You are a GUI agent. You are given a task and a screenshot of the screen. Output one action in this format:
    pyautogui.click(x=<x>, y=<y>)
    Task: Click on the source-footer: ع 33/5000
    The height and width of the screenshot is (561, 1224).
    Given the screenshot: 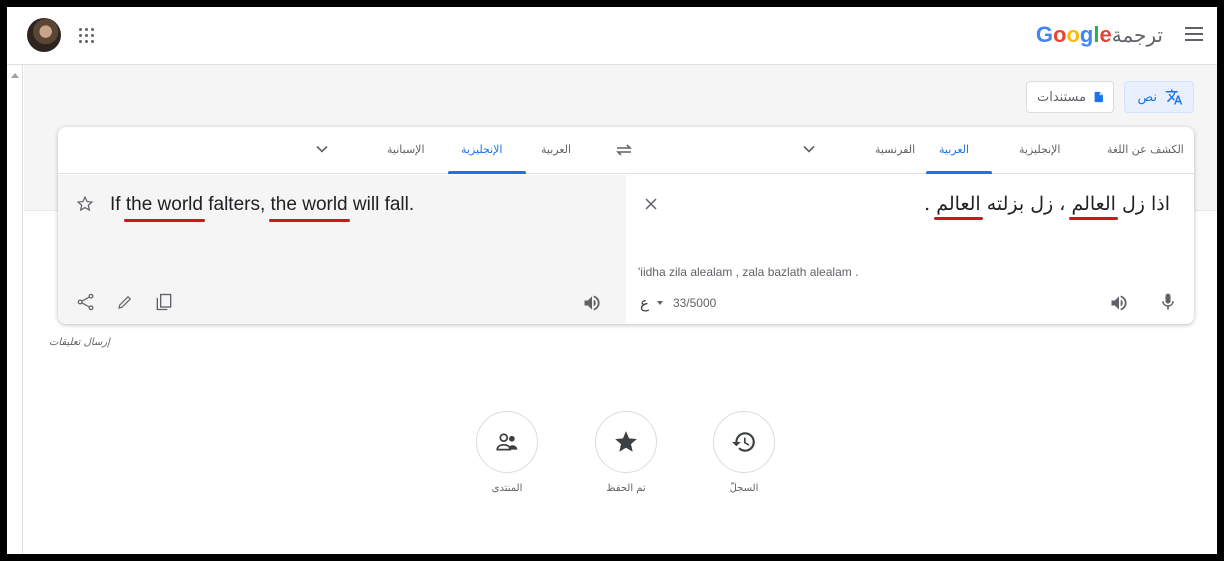 What is the action you would take?
    pyautogui.click(x=678, y=303)
    